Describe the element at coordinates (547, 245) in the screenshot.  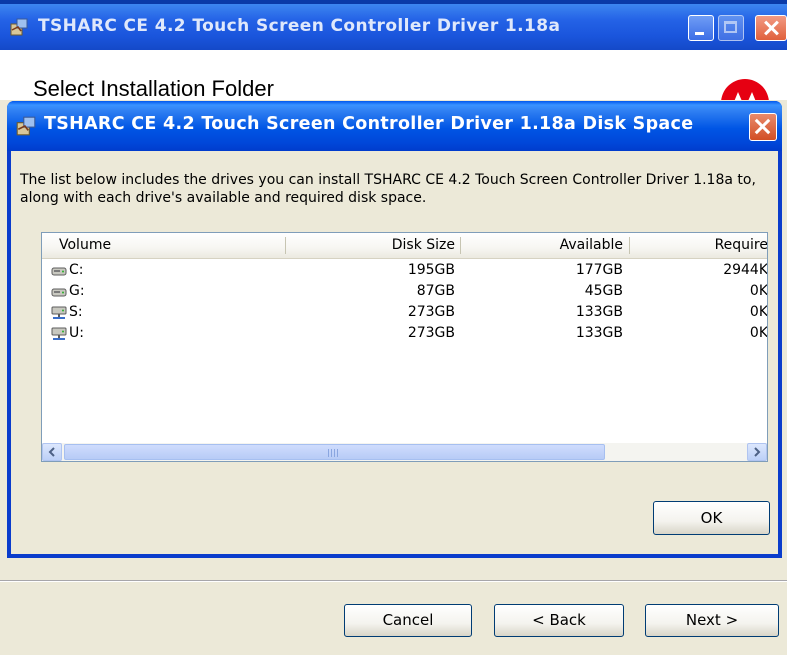
I see `column-header-available: Available` at that location.